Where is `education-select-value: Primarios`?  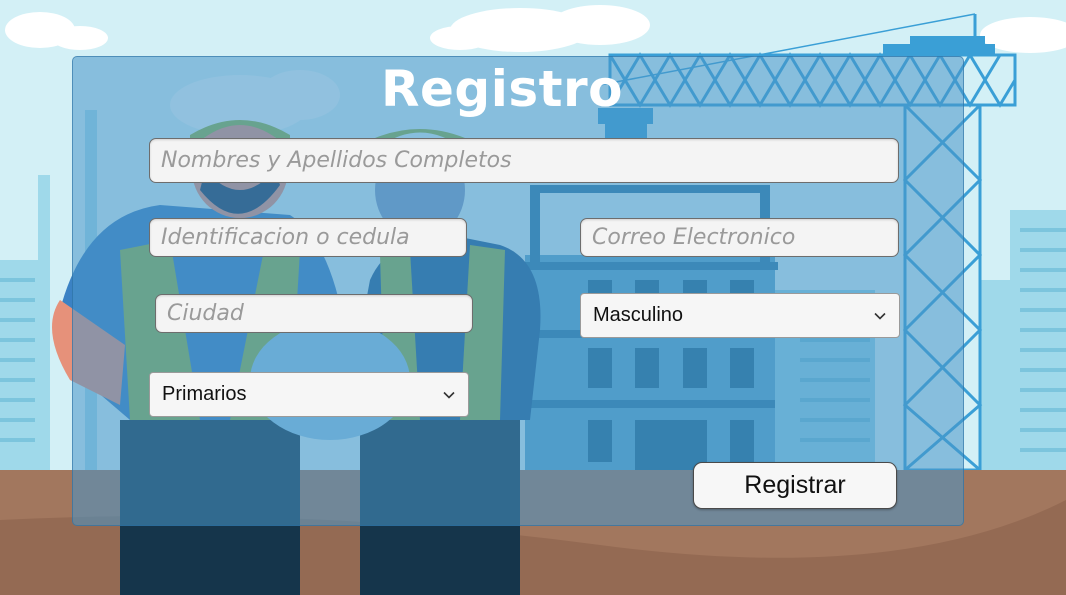
education-select-value: Primarios is located at coordinates (204, 394).